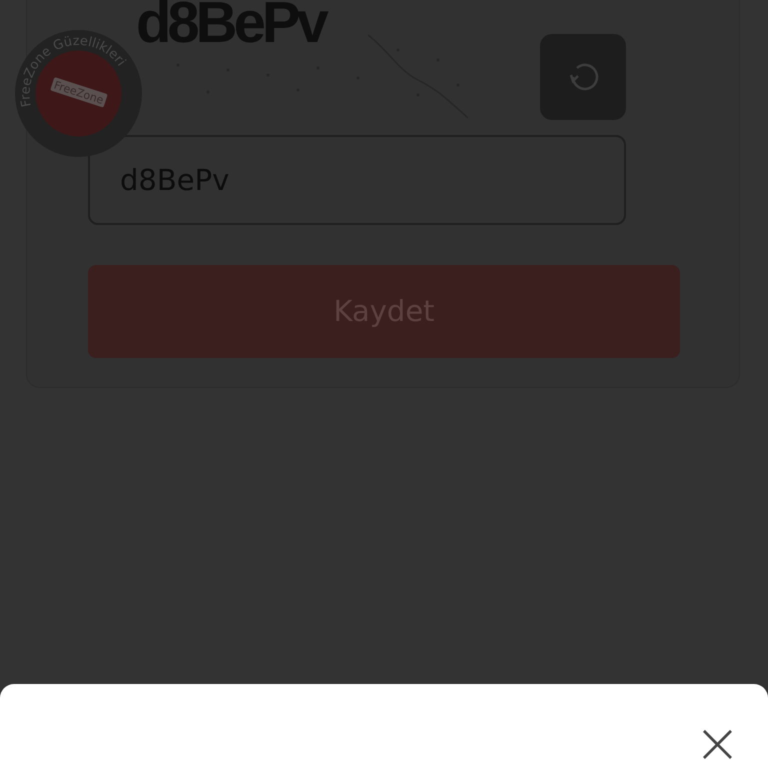 This screenshot has height=768, width=768. I want to click on refresh-button, so click(583, 77).